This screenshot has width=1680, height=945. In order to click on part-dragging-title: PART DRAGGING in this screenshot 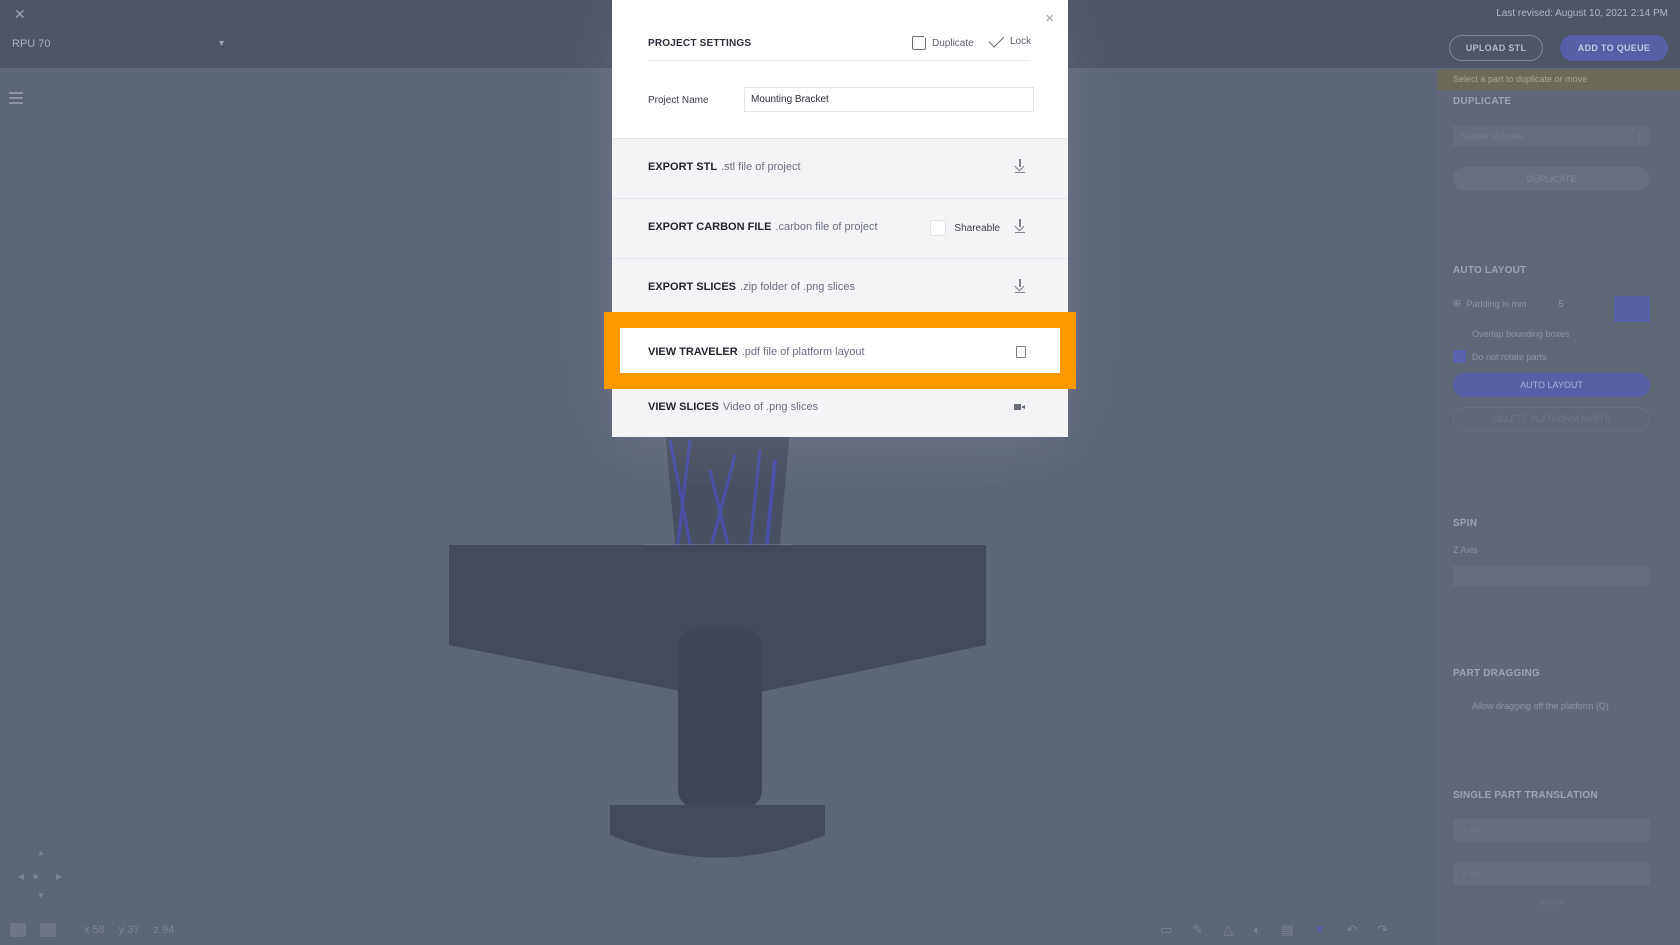, I will do `click(1496, 673)`.